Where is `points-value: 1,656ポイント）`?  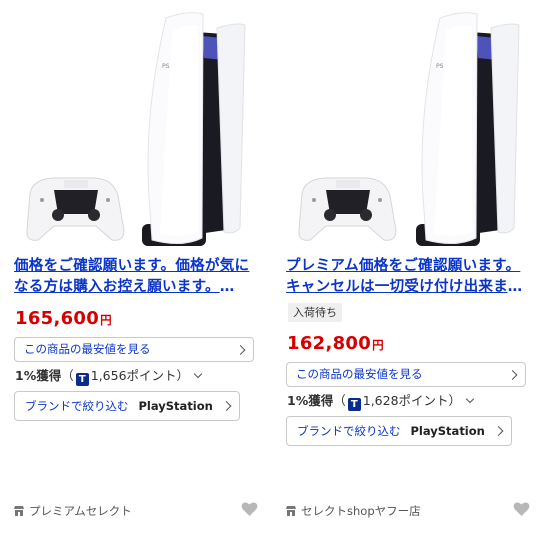 points-value: 1,656ポイント） is located at coordinates (140, 375).